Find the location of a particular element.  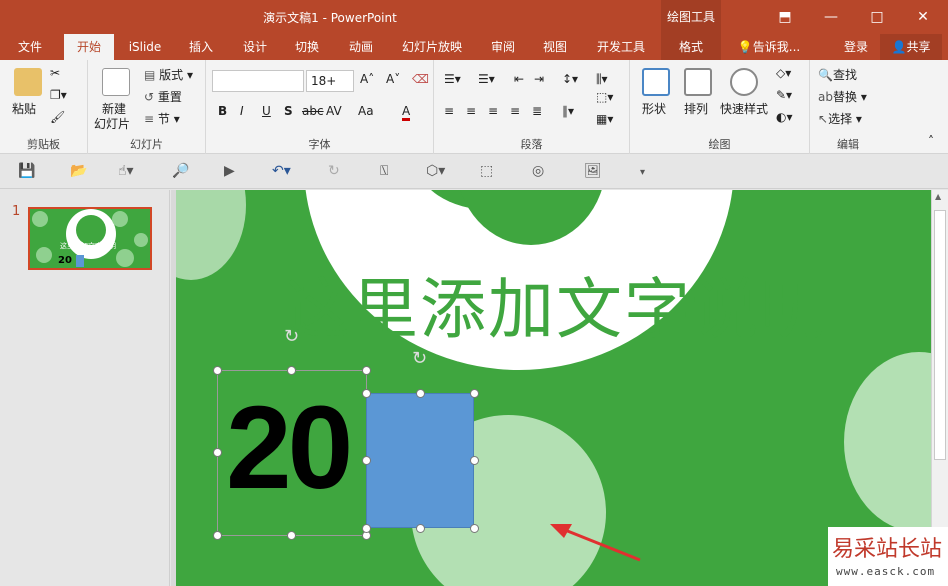

shapes-qat-icon: ⬡▾ is located at coordinates (435, 171).